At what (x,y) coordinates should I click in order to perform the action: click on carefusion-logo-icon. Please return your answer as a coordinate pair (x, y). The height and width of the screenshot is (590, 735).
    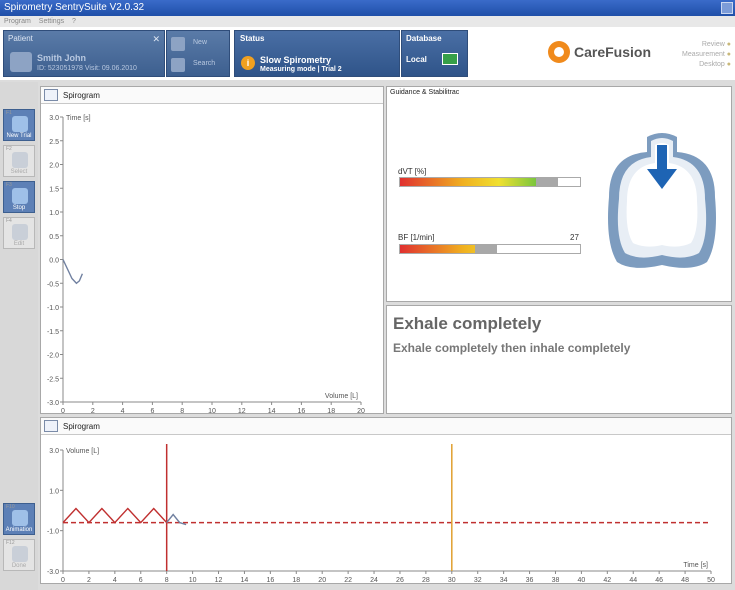
    Looking at the image, I should click on (559, 52).